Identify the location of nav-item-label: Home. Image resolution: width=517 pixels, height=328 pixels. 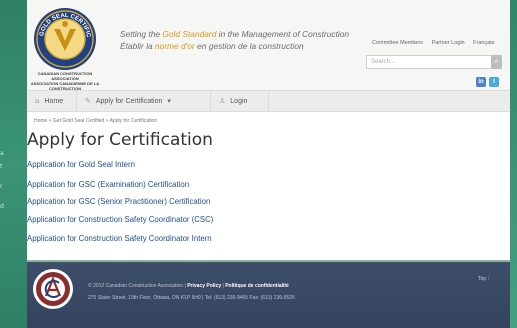
(54, 101).